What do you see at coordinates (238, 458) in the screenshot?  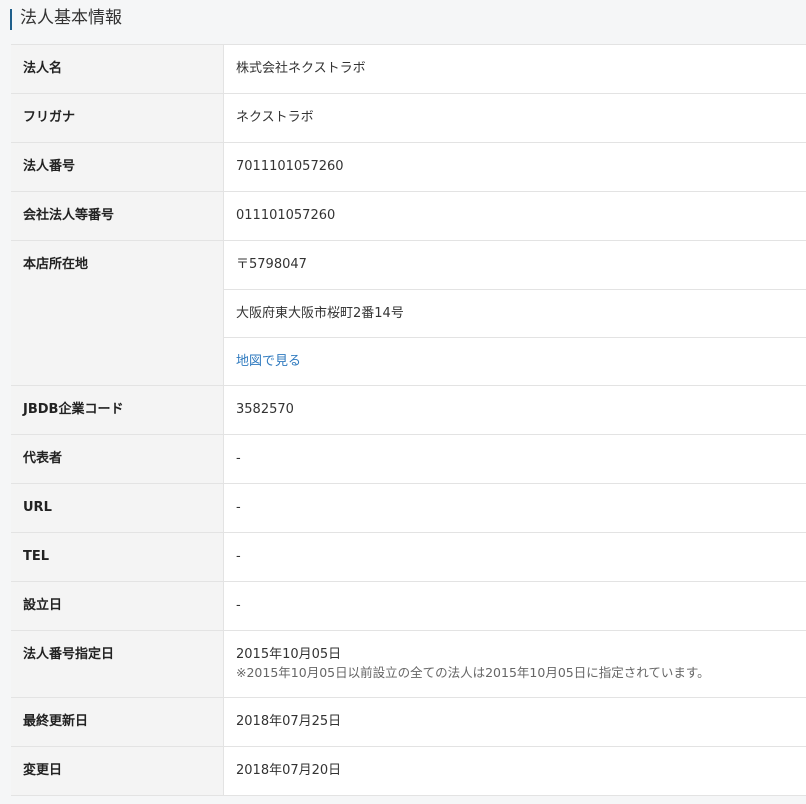 I see `representative-value: -` at bounding box center [238, 458].